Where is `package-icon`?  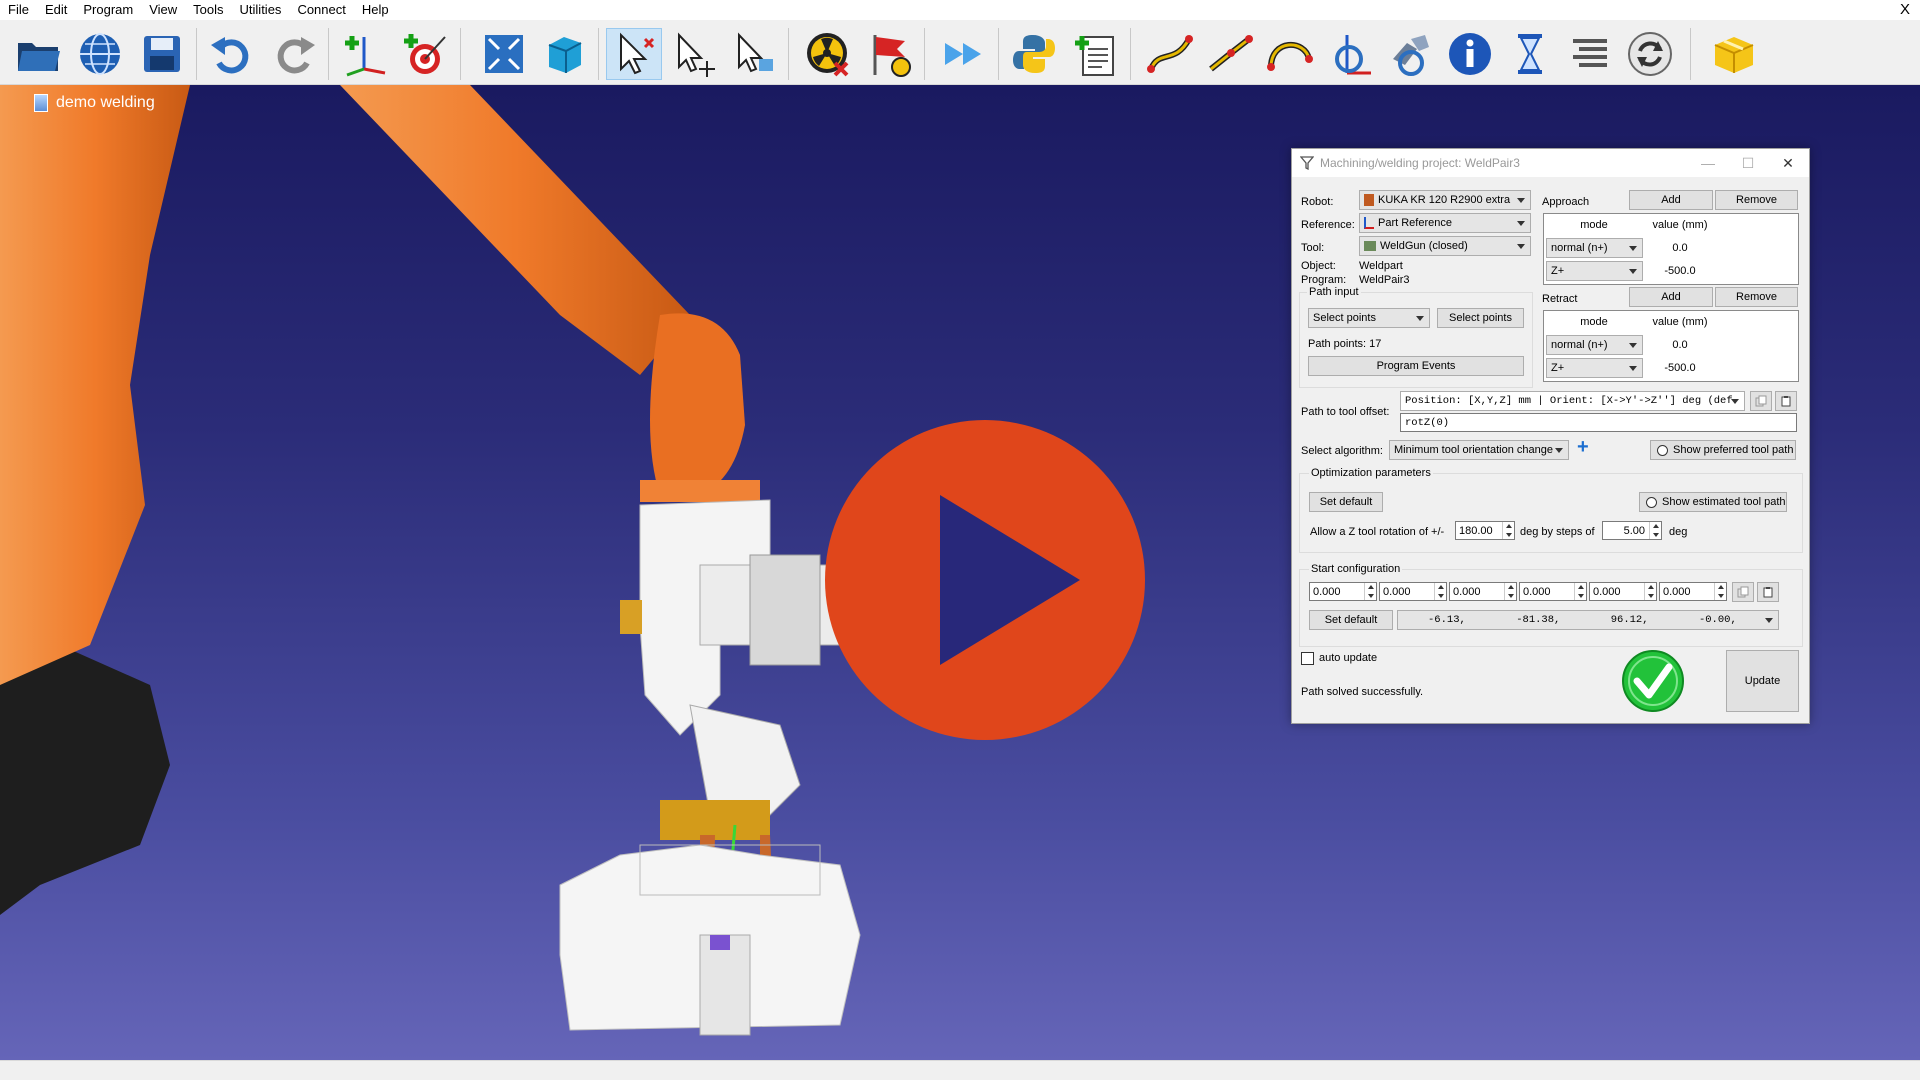
package-icon is located at coordinates (1734, 54).